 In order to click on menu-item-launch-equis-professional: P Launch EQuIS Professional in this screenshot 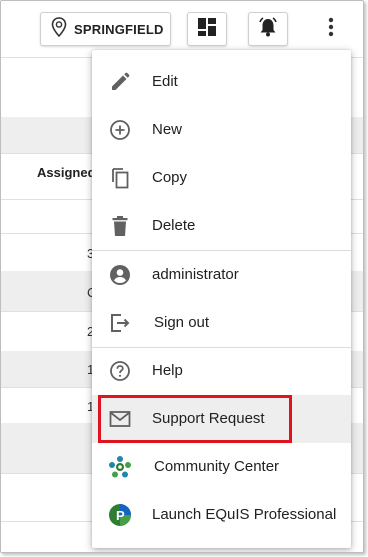, I will do `click(221, 515)`.